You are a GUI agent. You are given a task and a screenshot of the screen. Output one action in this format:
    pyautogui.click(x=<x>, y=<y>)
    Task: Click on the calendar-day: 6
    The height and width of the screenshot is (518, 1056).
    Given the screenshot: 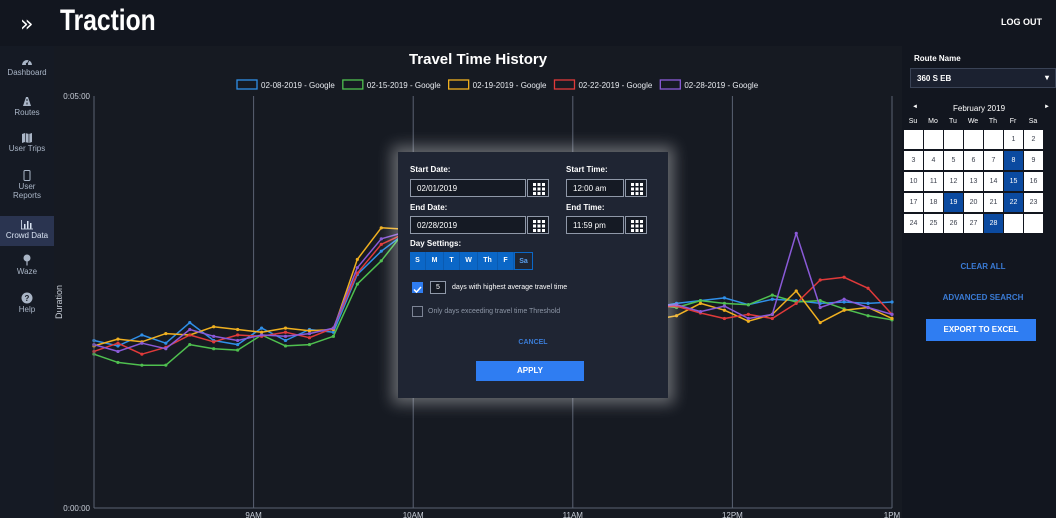 What is the action you would take?
    pyautogui.click(x=973, y=160)
    